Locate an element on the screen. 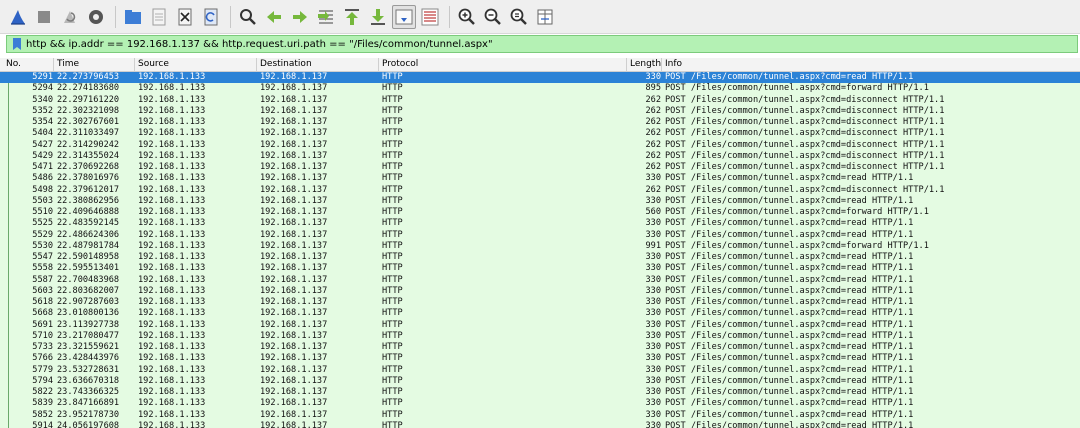  zoom-out-icon is located at coordinates (493, 17).